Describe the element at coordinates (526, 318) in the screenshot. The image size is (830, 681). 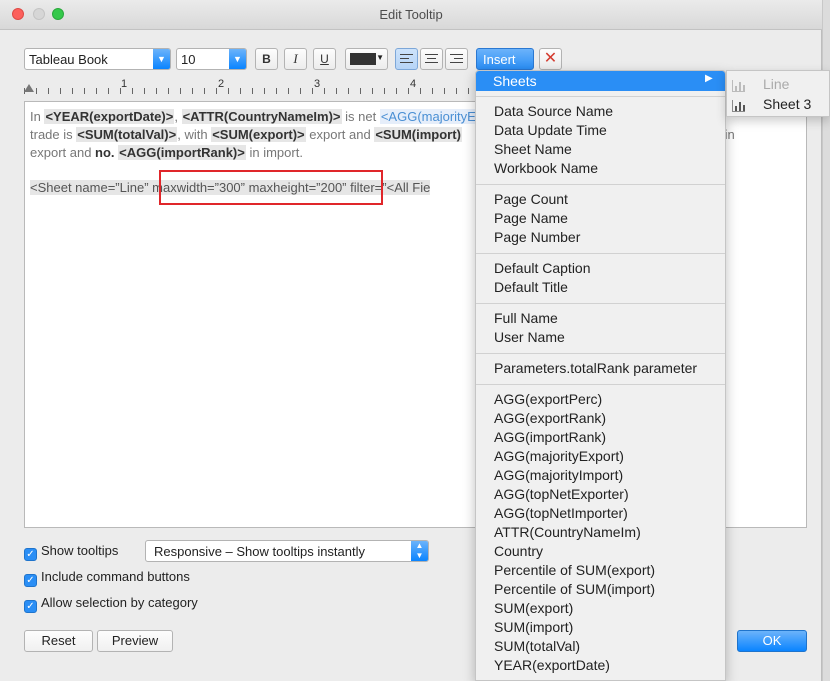
I see `menu-item: Full Name` at that location.